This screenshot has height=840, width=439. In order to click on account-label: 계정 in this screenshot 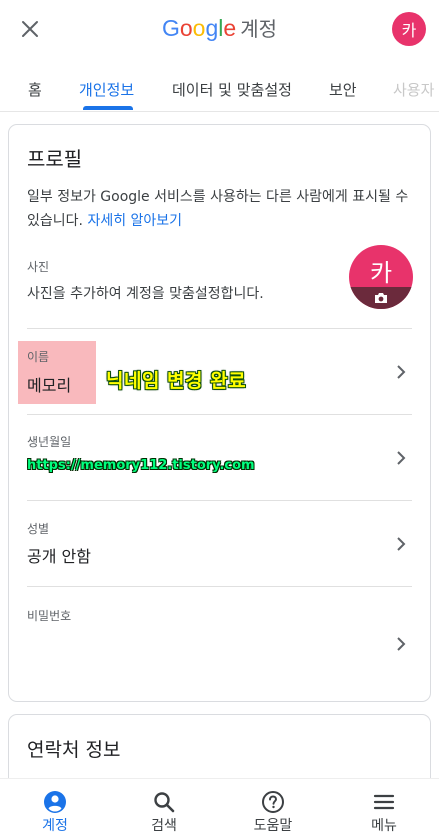, I will do `click(258, 29)`.